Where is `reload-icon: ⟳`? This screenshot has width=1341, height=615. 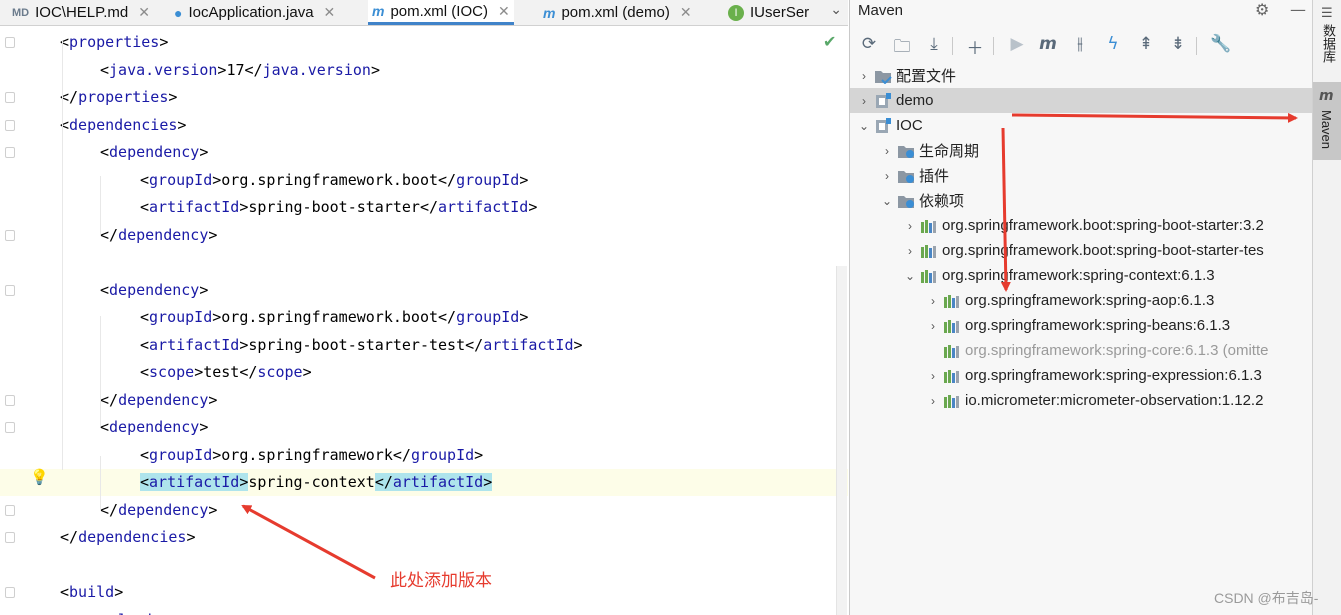 reload-icon: ⟳ is located at coordinates (869, 44).